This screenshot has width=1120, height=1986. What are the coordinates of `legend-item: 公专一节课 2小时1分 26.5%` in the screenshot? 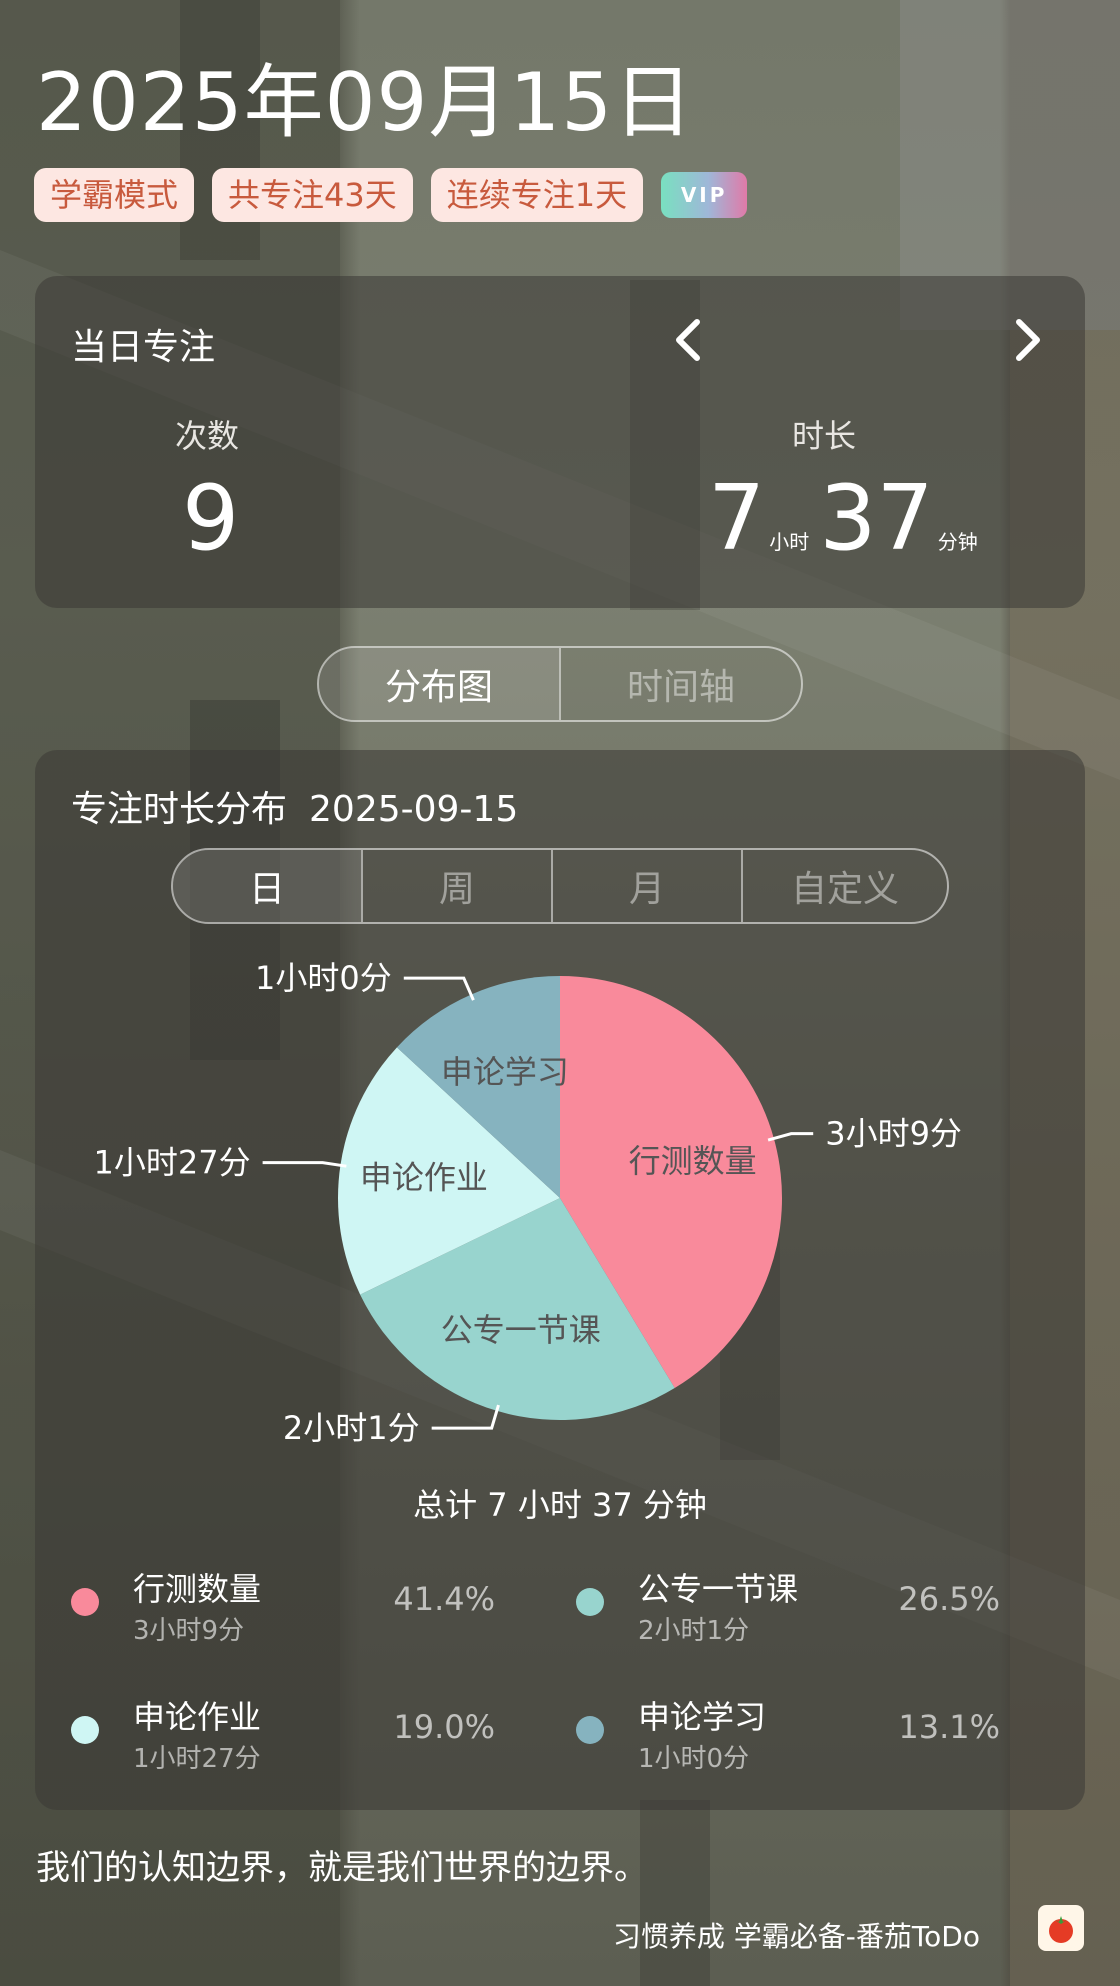 It's located at (770, 1605).